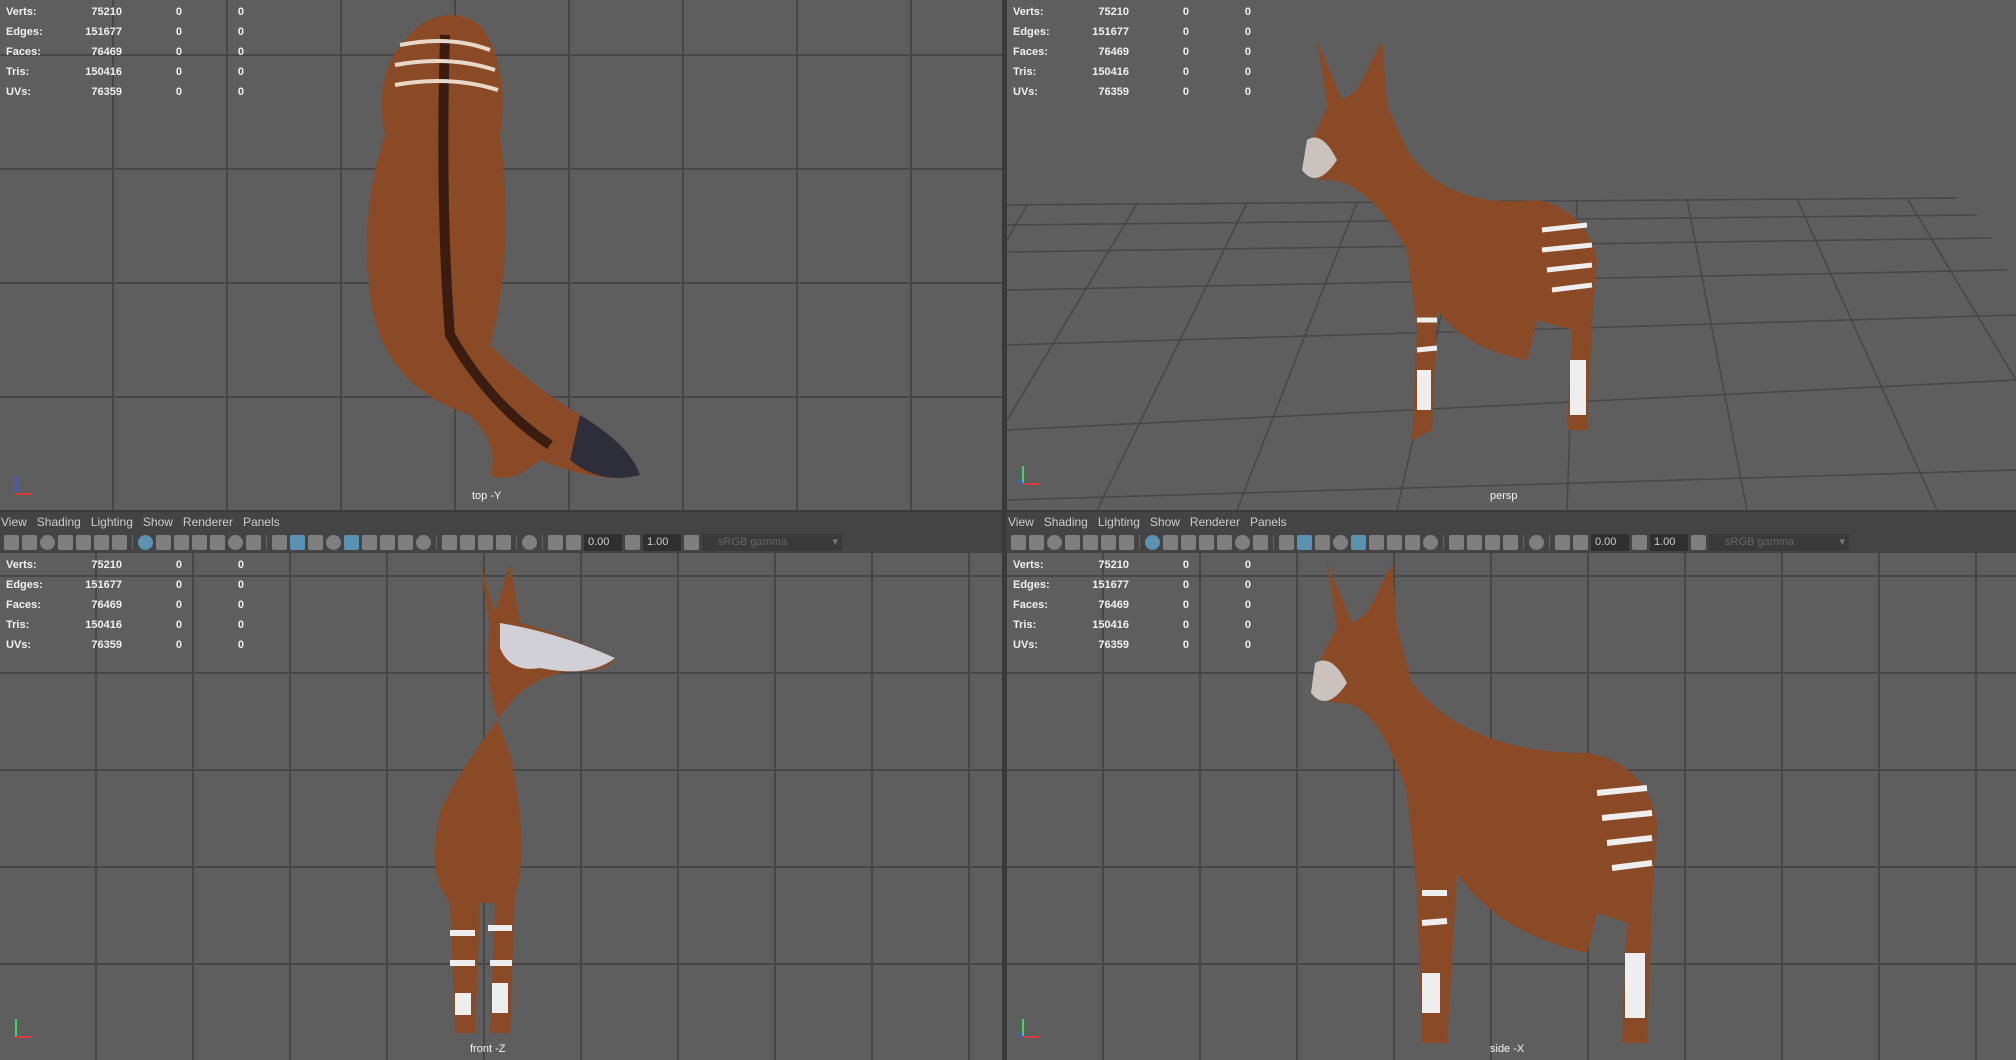 The height and width of the screenshot is (1060, 2016). What do you see at coordinates (103, 585) in the screenshot?
I see `stat-value: 151677` at bounding box center [103, 585].